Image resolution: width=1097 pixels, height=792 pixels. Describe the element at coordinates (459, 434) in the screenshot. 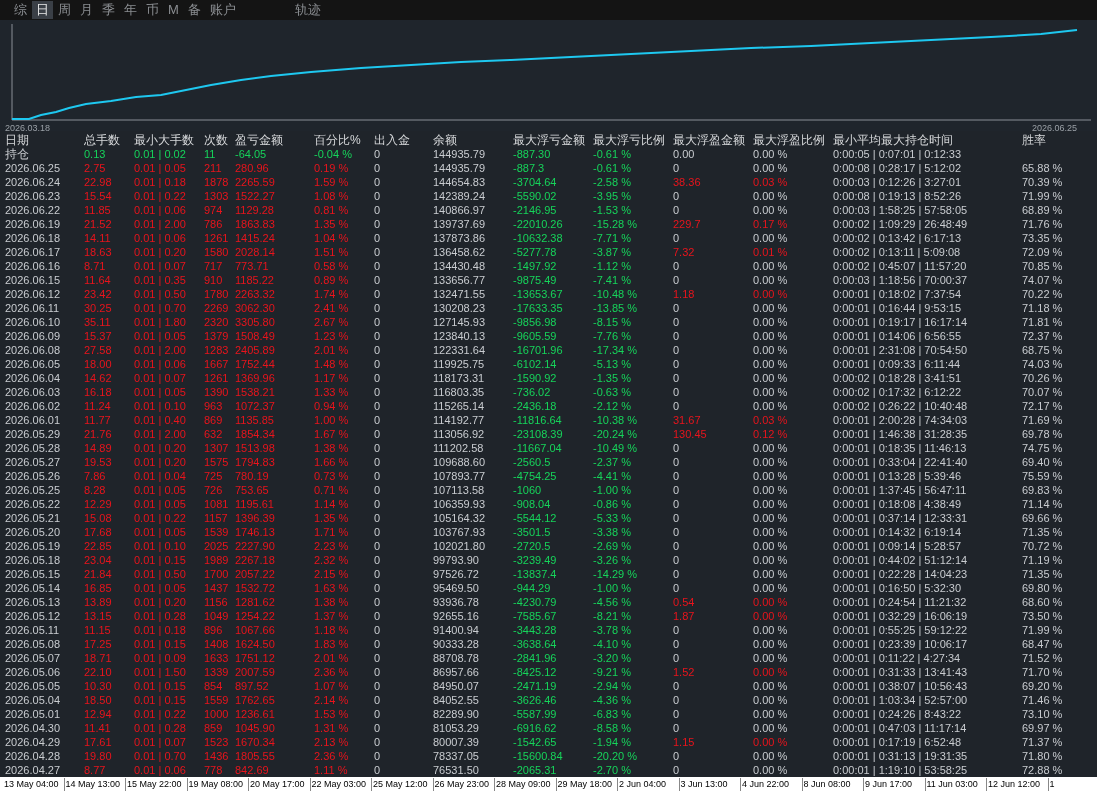

I see `table-cell-text: 113056.92` at that location.